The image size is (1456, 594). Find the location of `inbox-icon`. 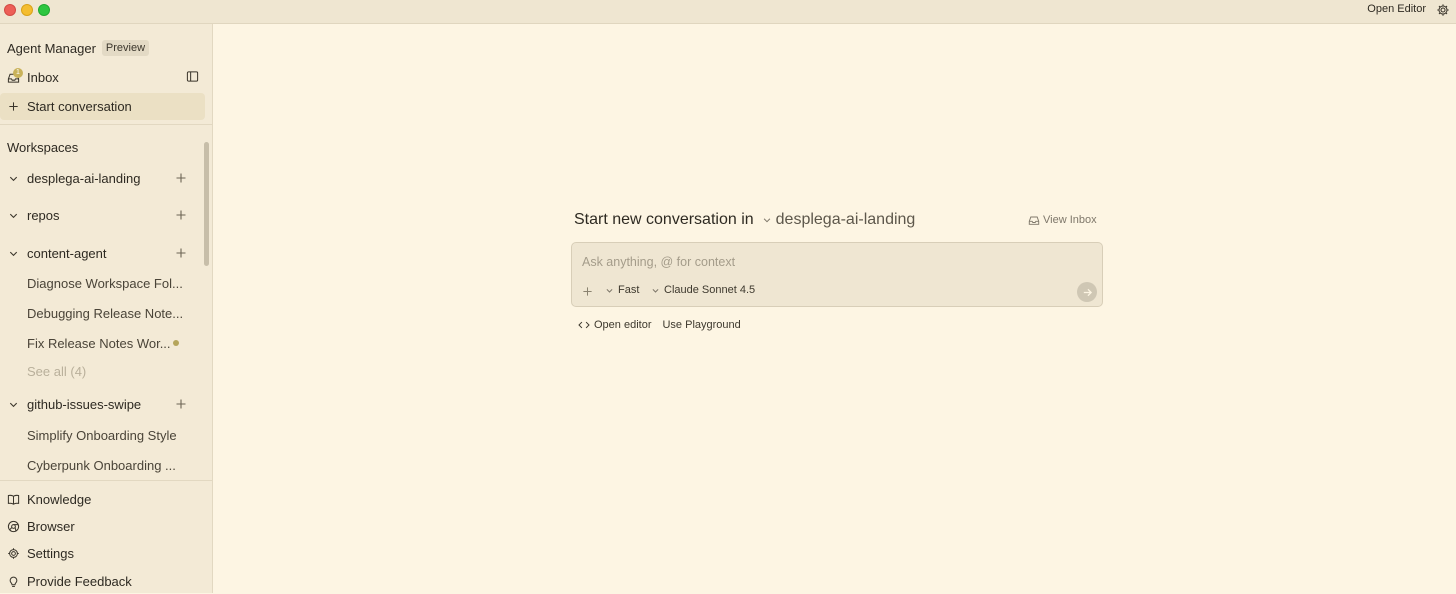

inbox-icon is located at coordinates (1034, 220).